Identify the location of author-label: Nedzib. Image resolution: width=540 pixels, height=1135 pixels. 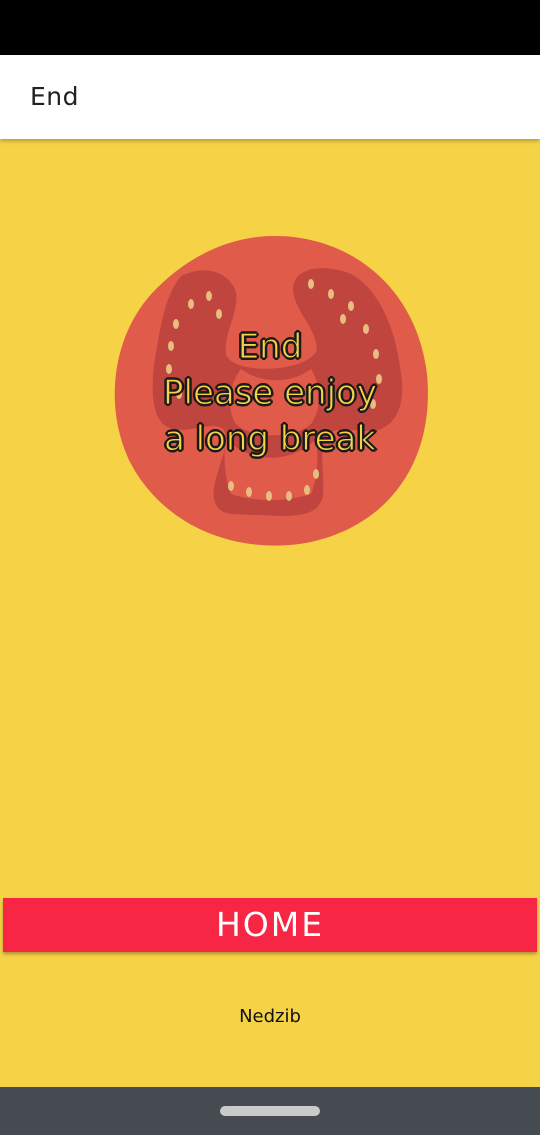
(270, 1016).